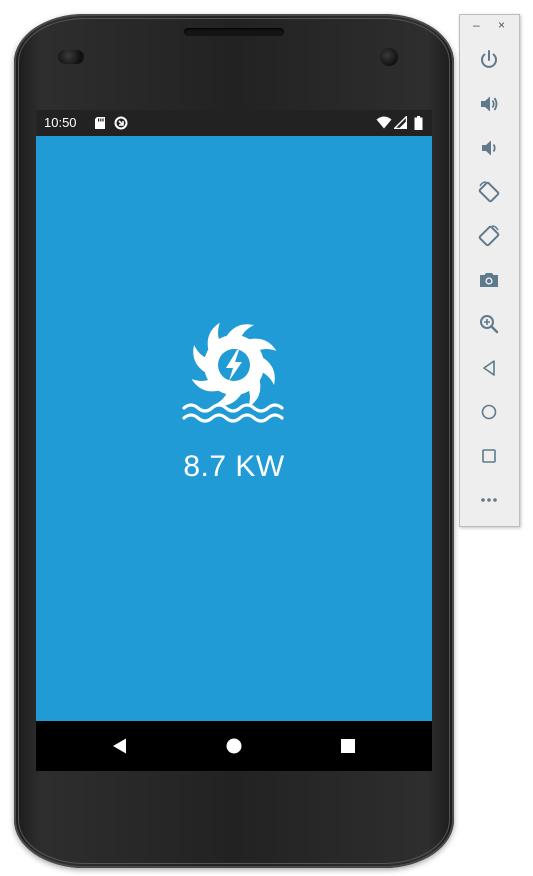 The height and width of the screenshot is (876, 533). I want to click on toolbar-home-button, so click(489, 412).